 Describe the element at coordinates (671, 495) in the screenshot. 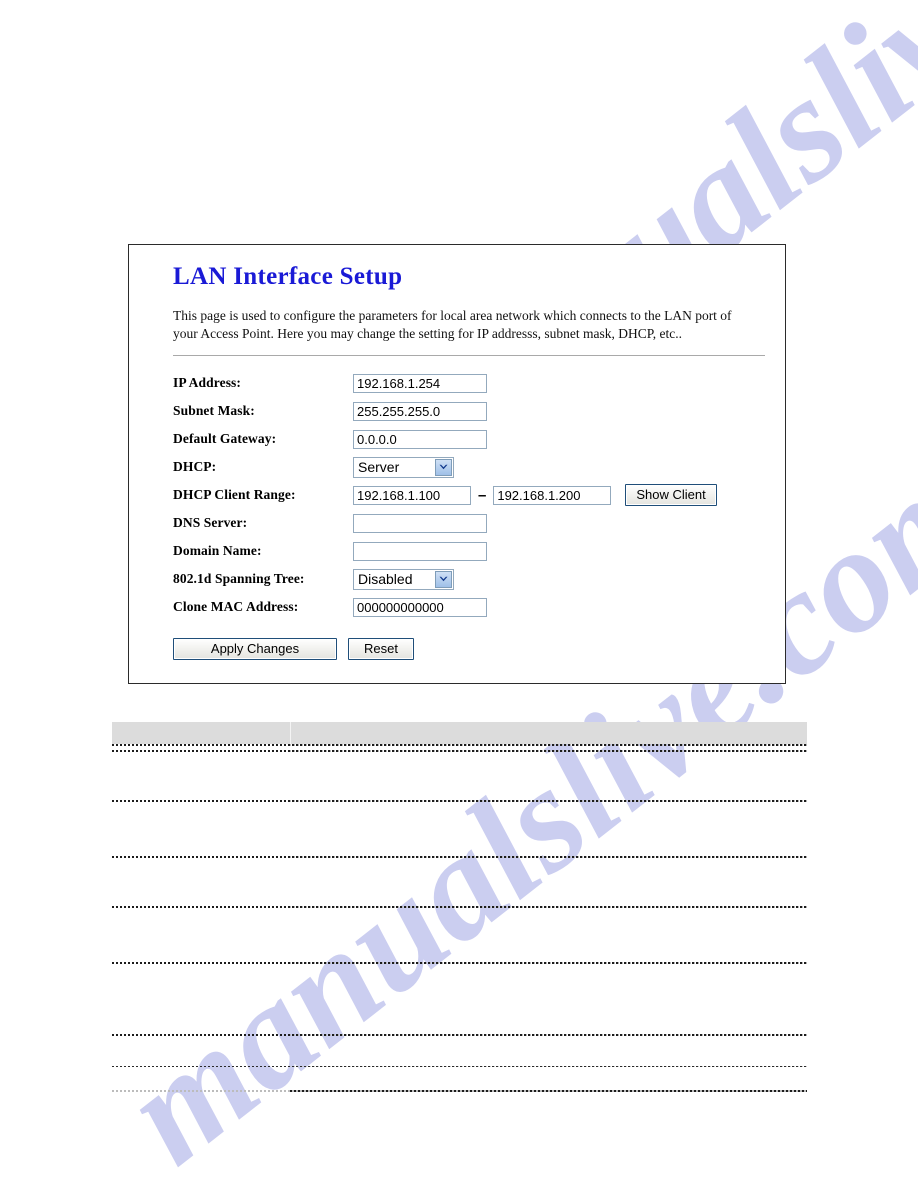

I see `show-client-button: Show Client` at that location.